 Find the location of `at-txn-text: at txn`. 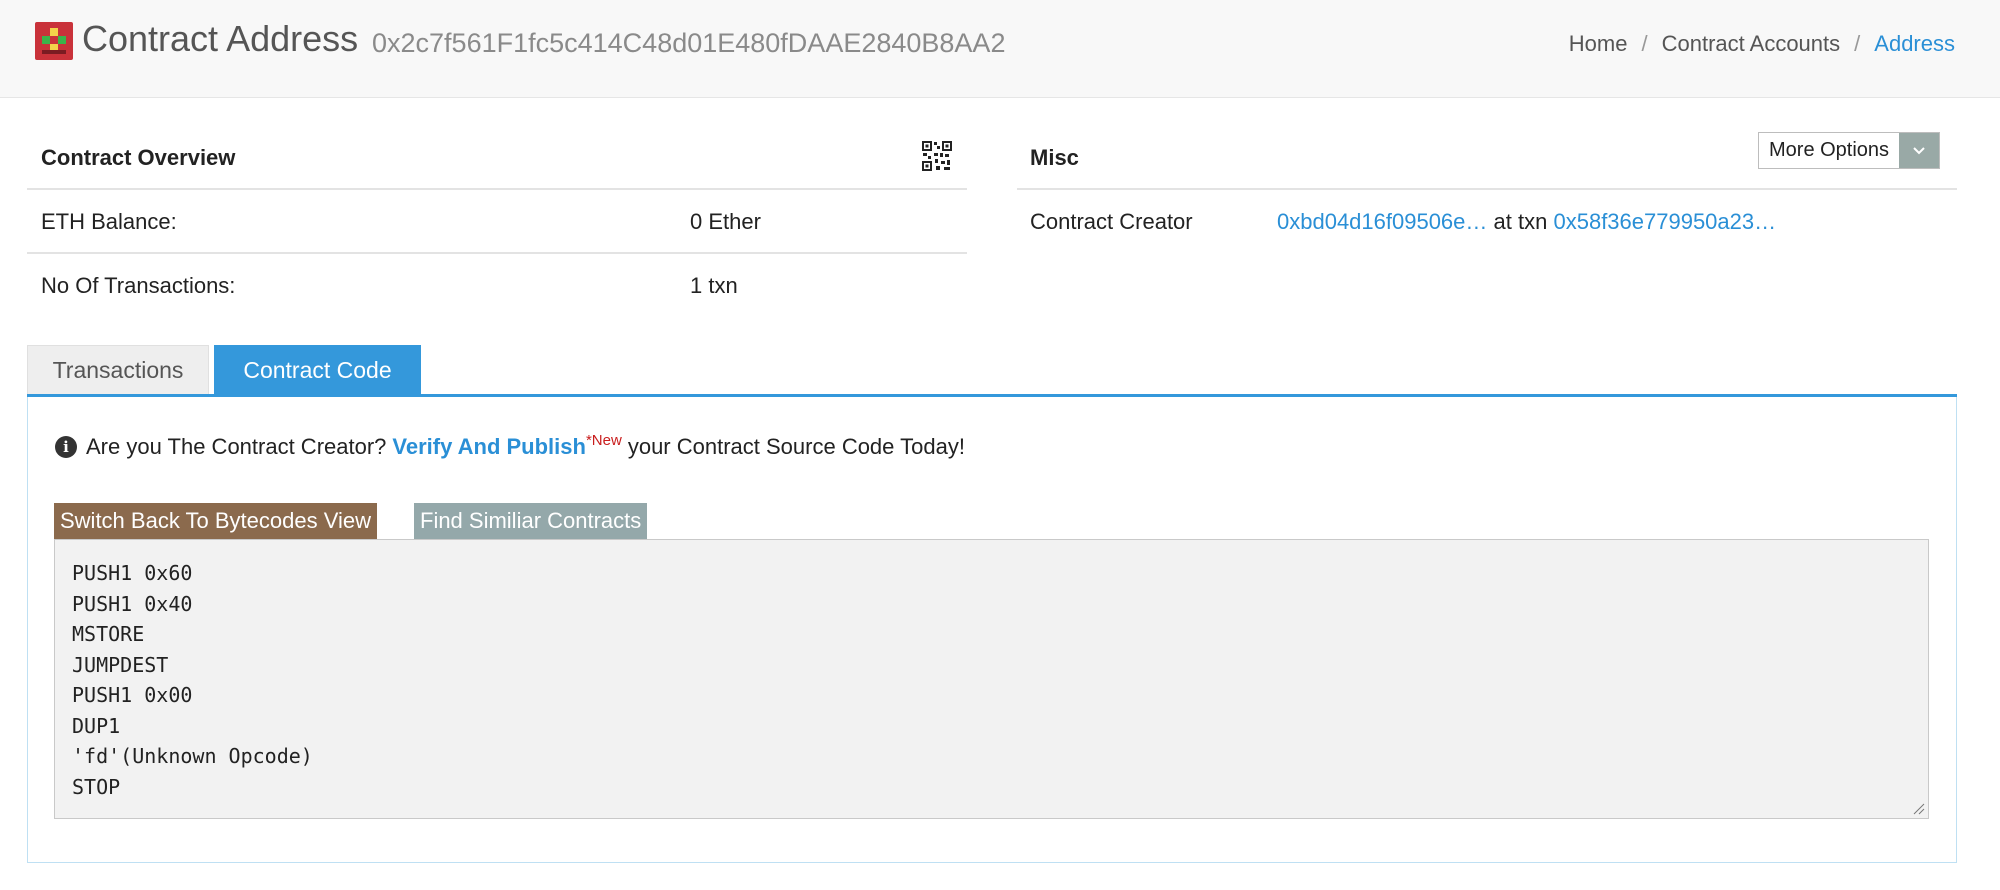

at-txn-text: at txn is located at coordinates (1520, 221).